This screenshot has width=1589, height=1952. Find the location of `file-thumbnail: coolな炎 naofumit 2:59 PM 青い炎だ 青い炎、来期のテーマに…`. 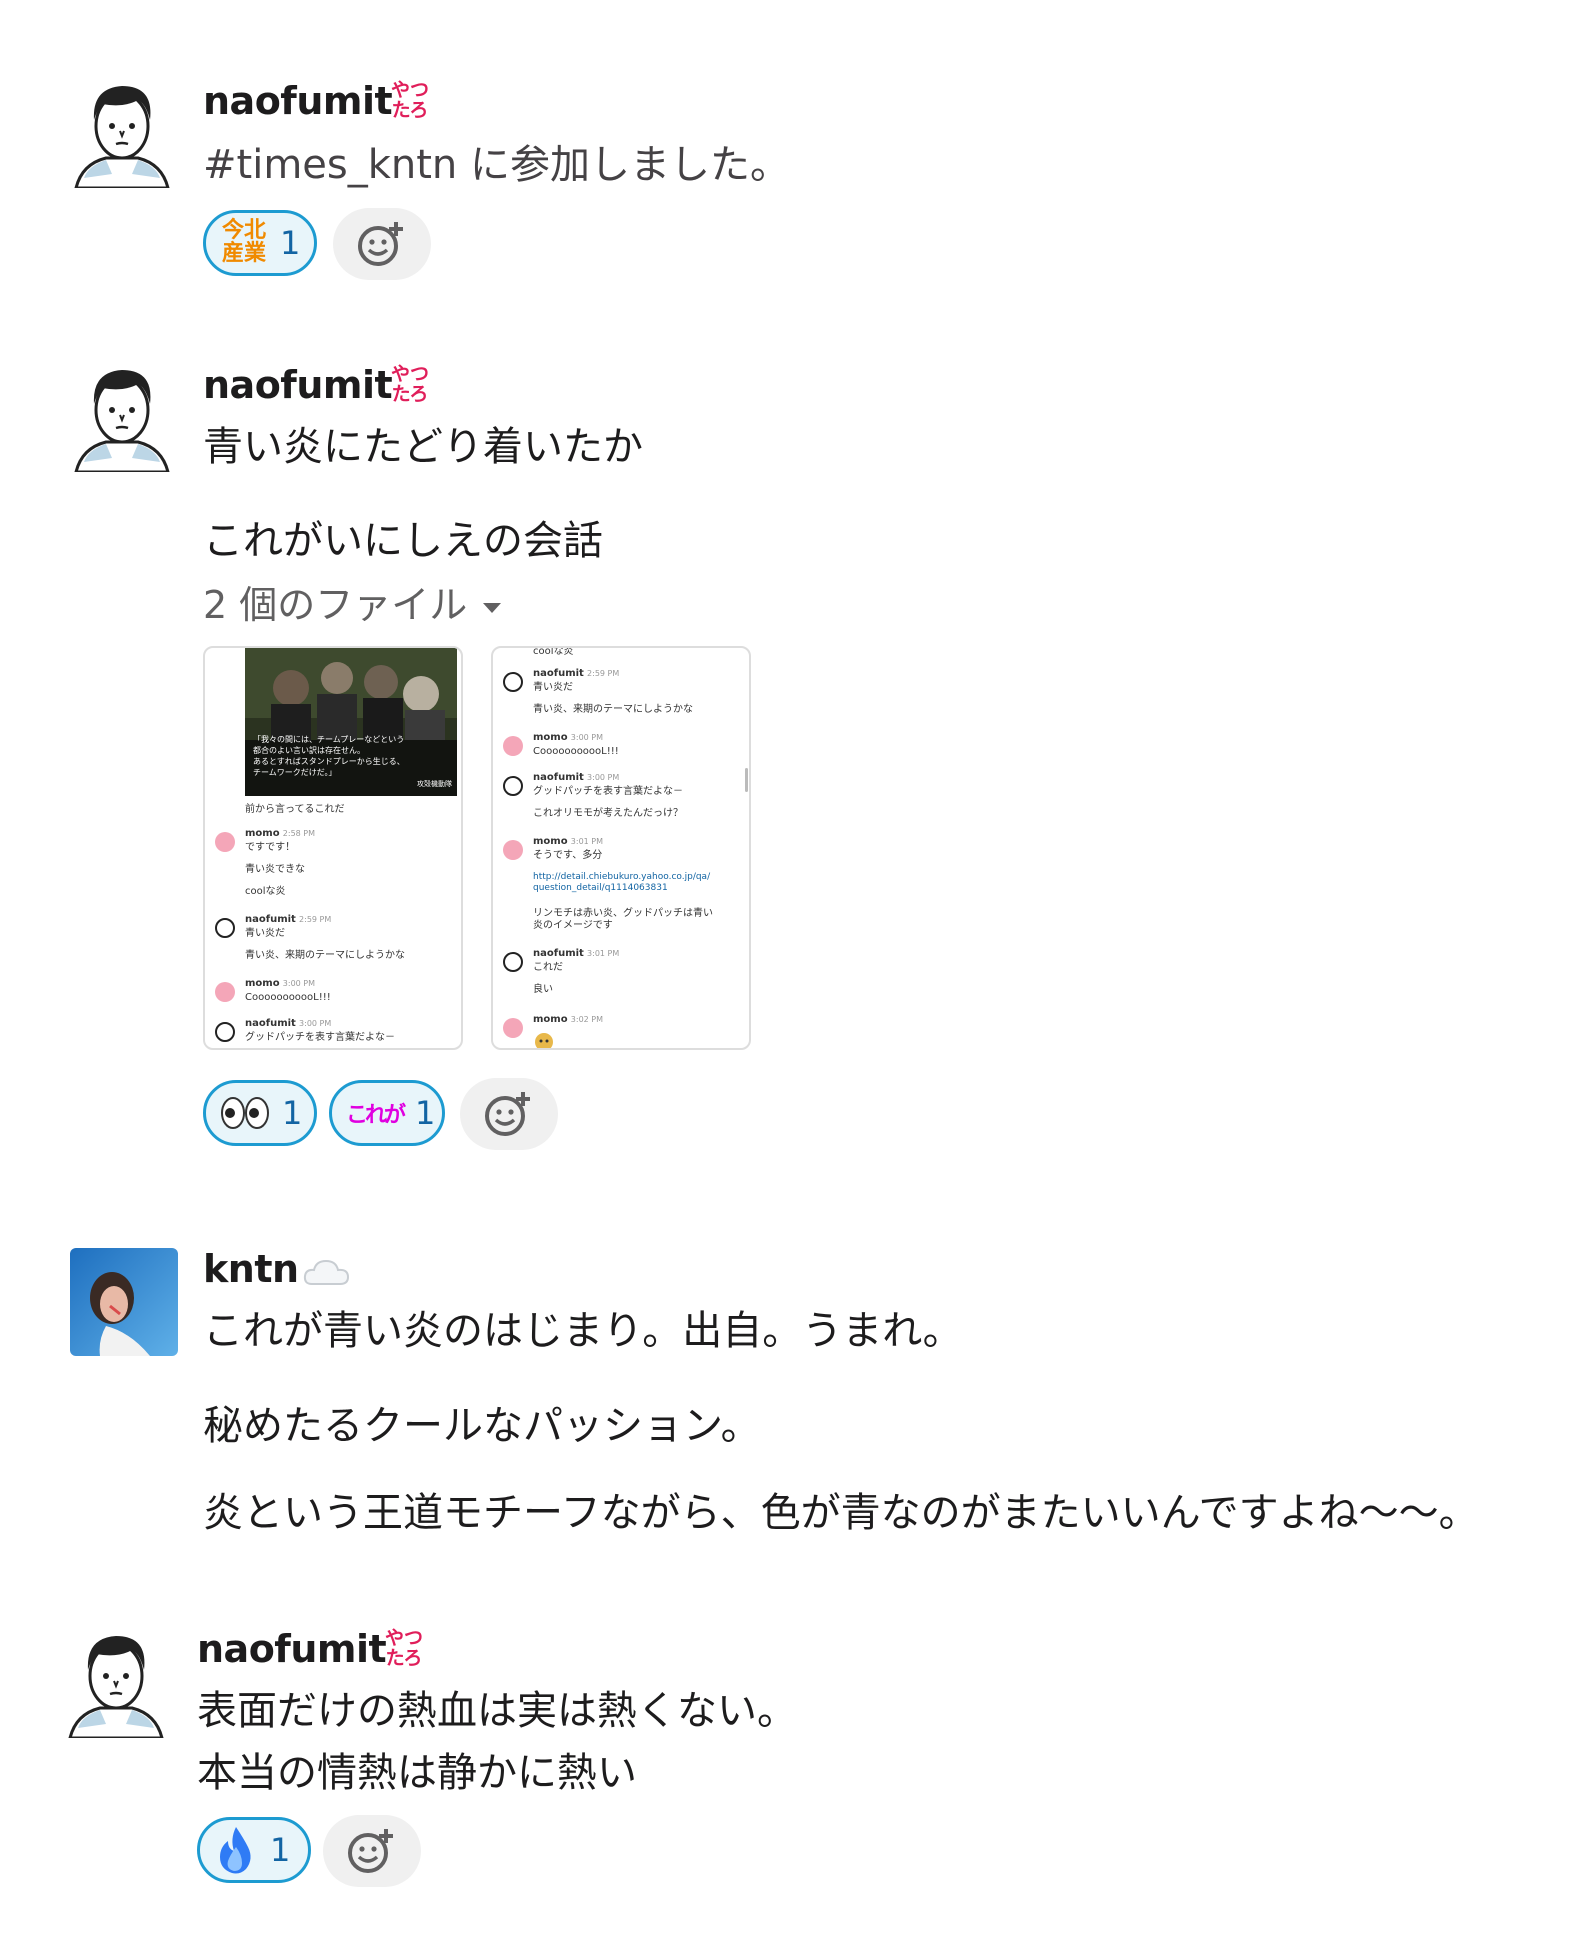

file-thumbnail: coolな炎 naofumit 2:59 PM 青い炎だ 青い炎、来期のテーマに… is located at coordinates (621, 848).